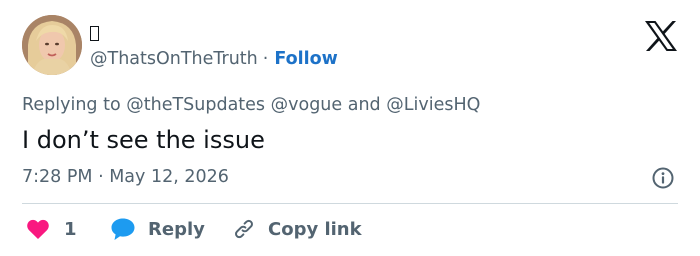  I want to click on heart-icon, so click(38, 229).